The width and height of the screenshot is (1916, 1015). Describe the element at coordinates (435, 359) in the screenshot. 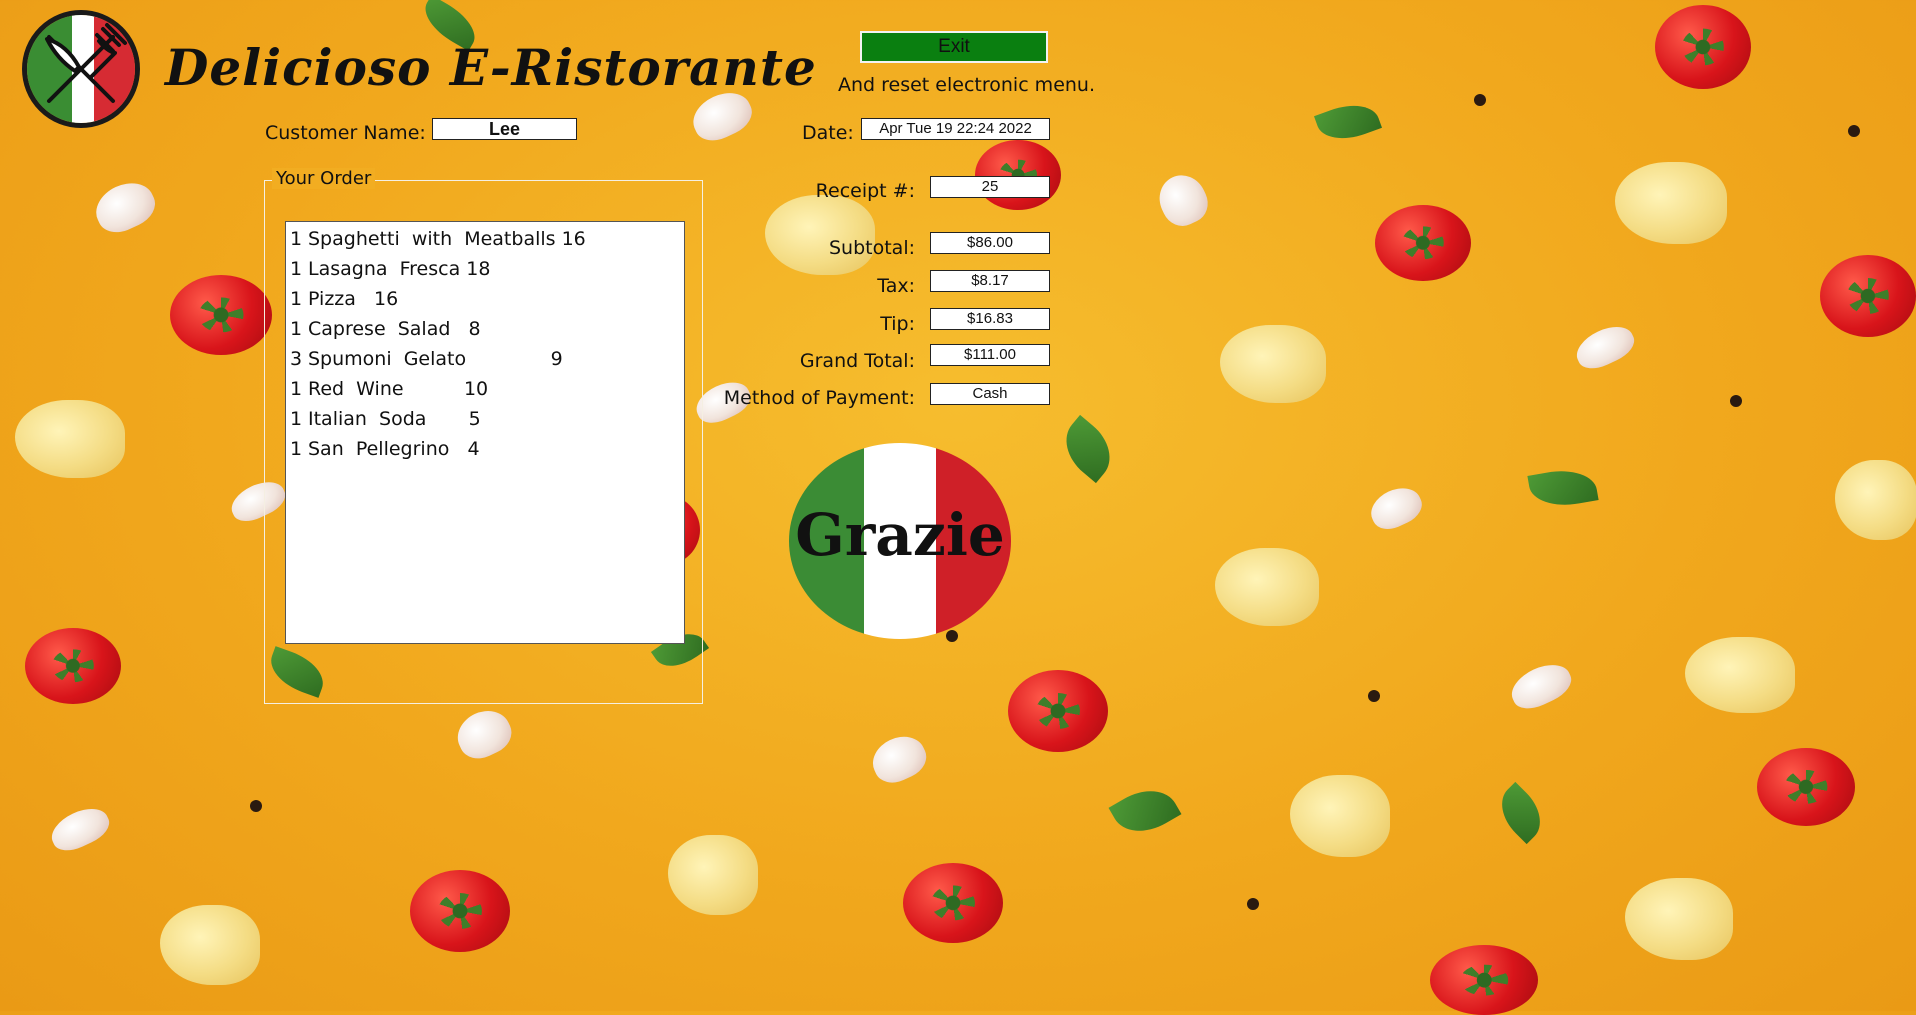

I see `item-text: Spumoni Gelato 9` at that location.